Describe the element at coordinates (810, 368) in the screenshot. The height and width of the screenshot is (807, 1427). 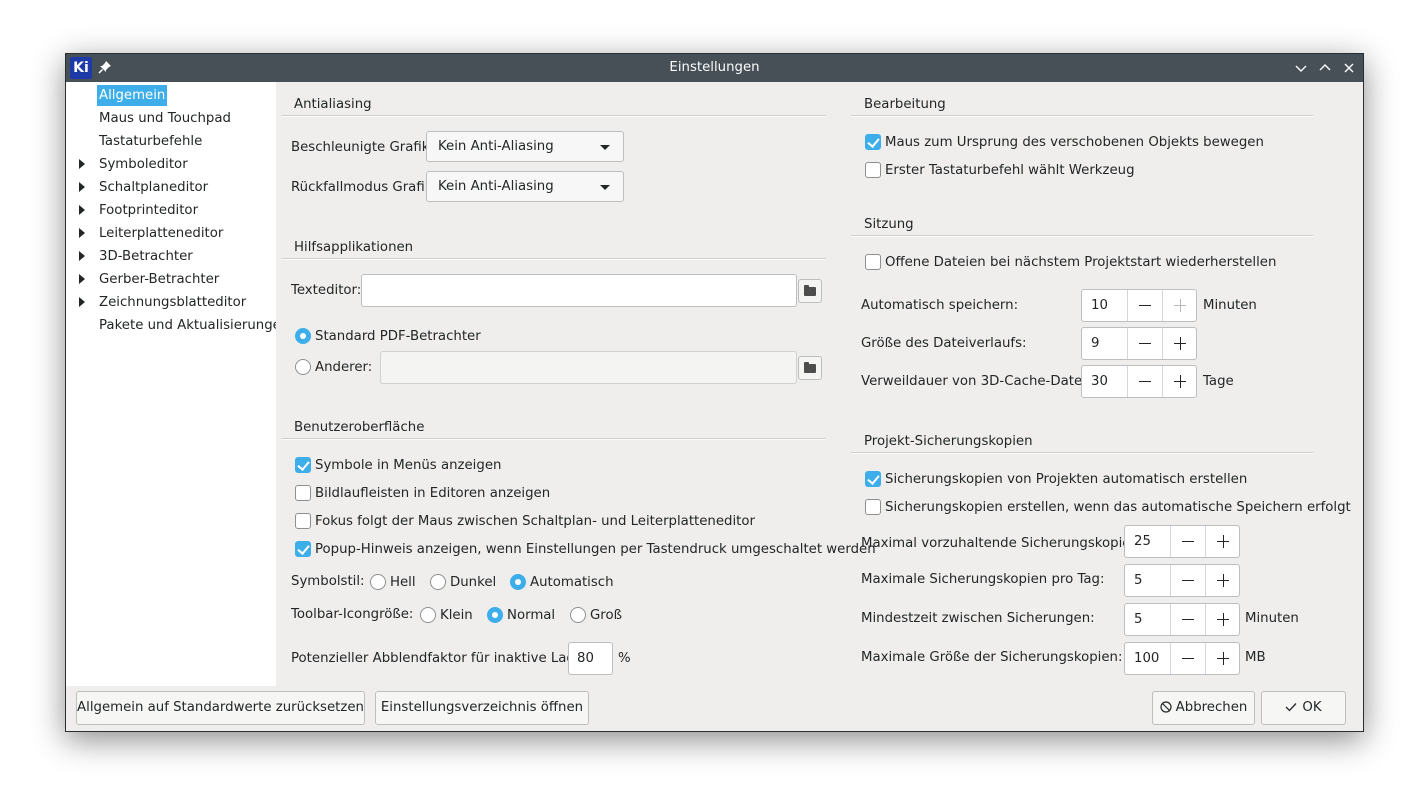
I see `browse-pdf-viewer-button` at that location.